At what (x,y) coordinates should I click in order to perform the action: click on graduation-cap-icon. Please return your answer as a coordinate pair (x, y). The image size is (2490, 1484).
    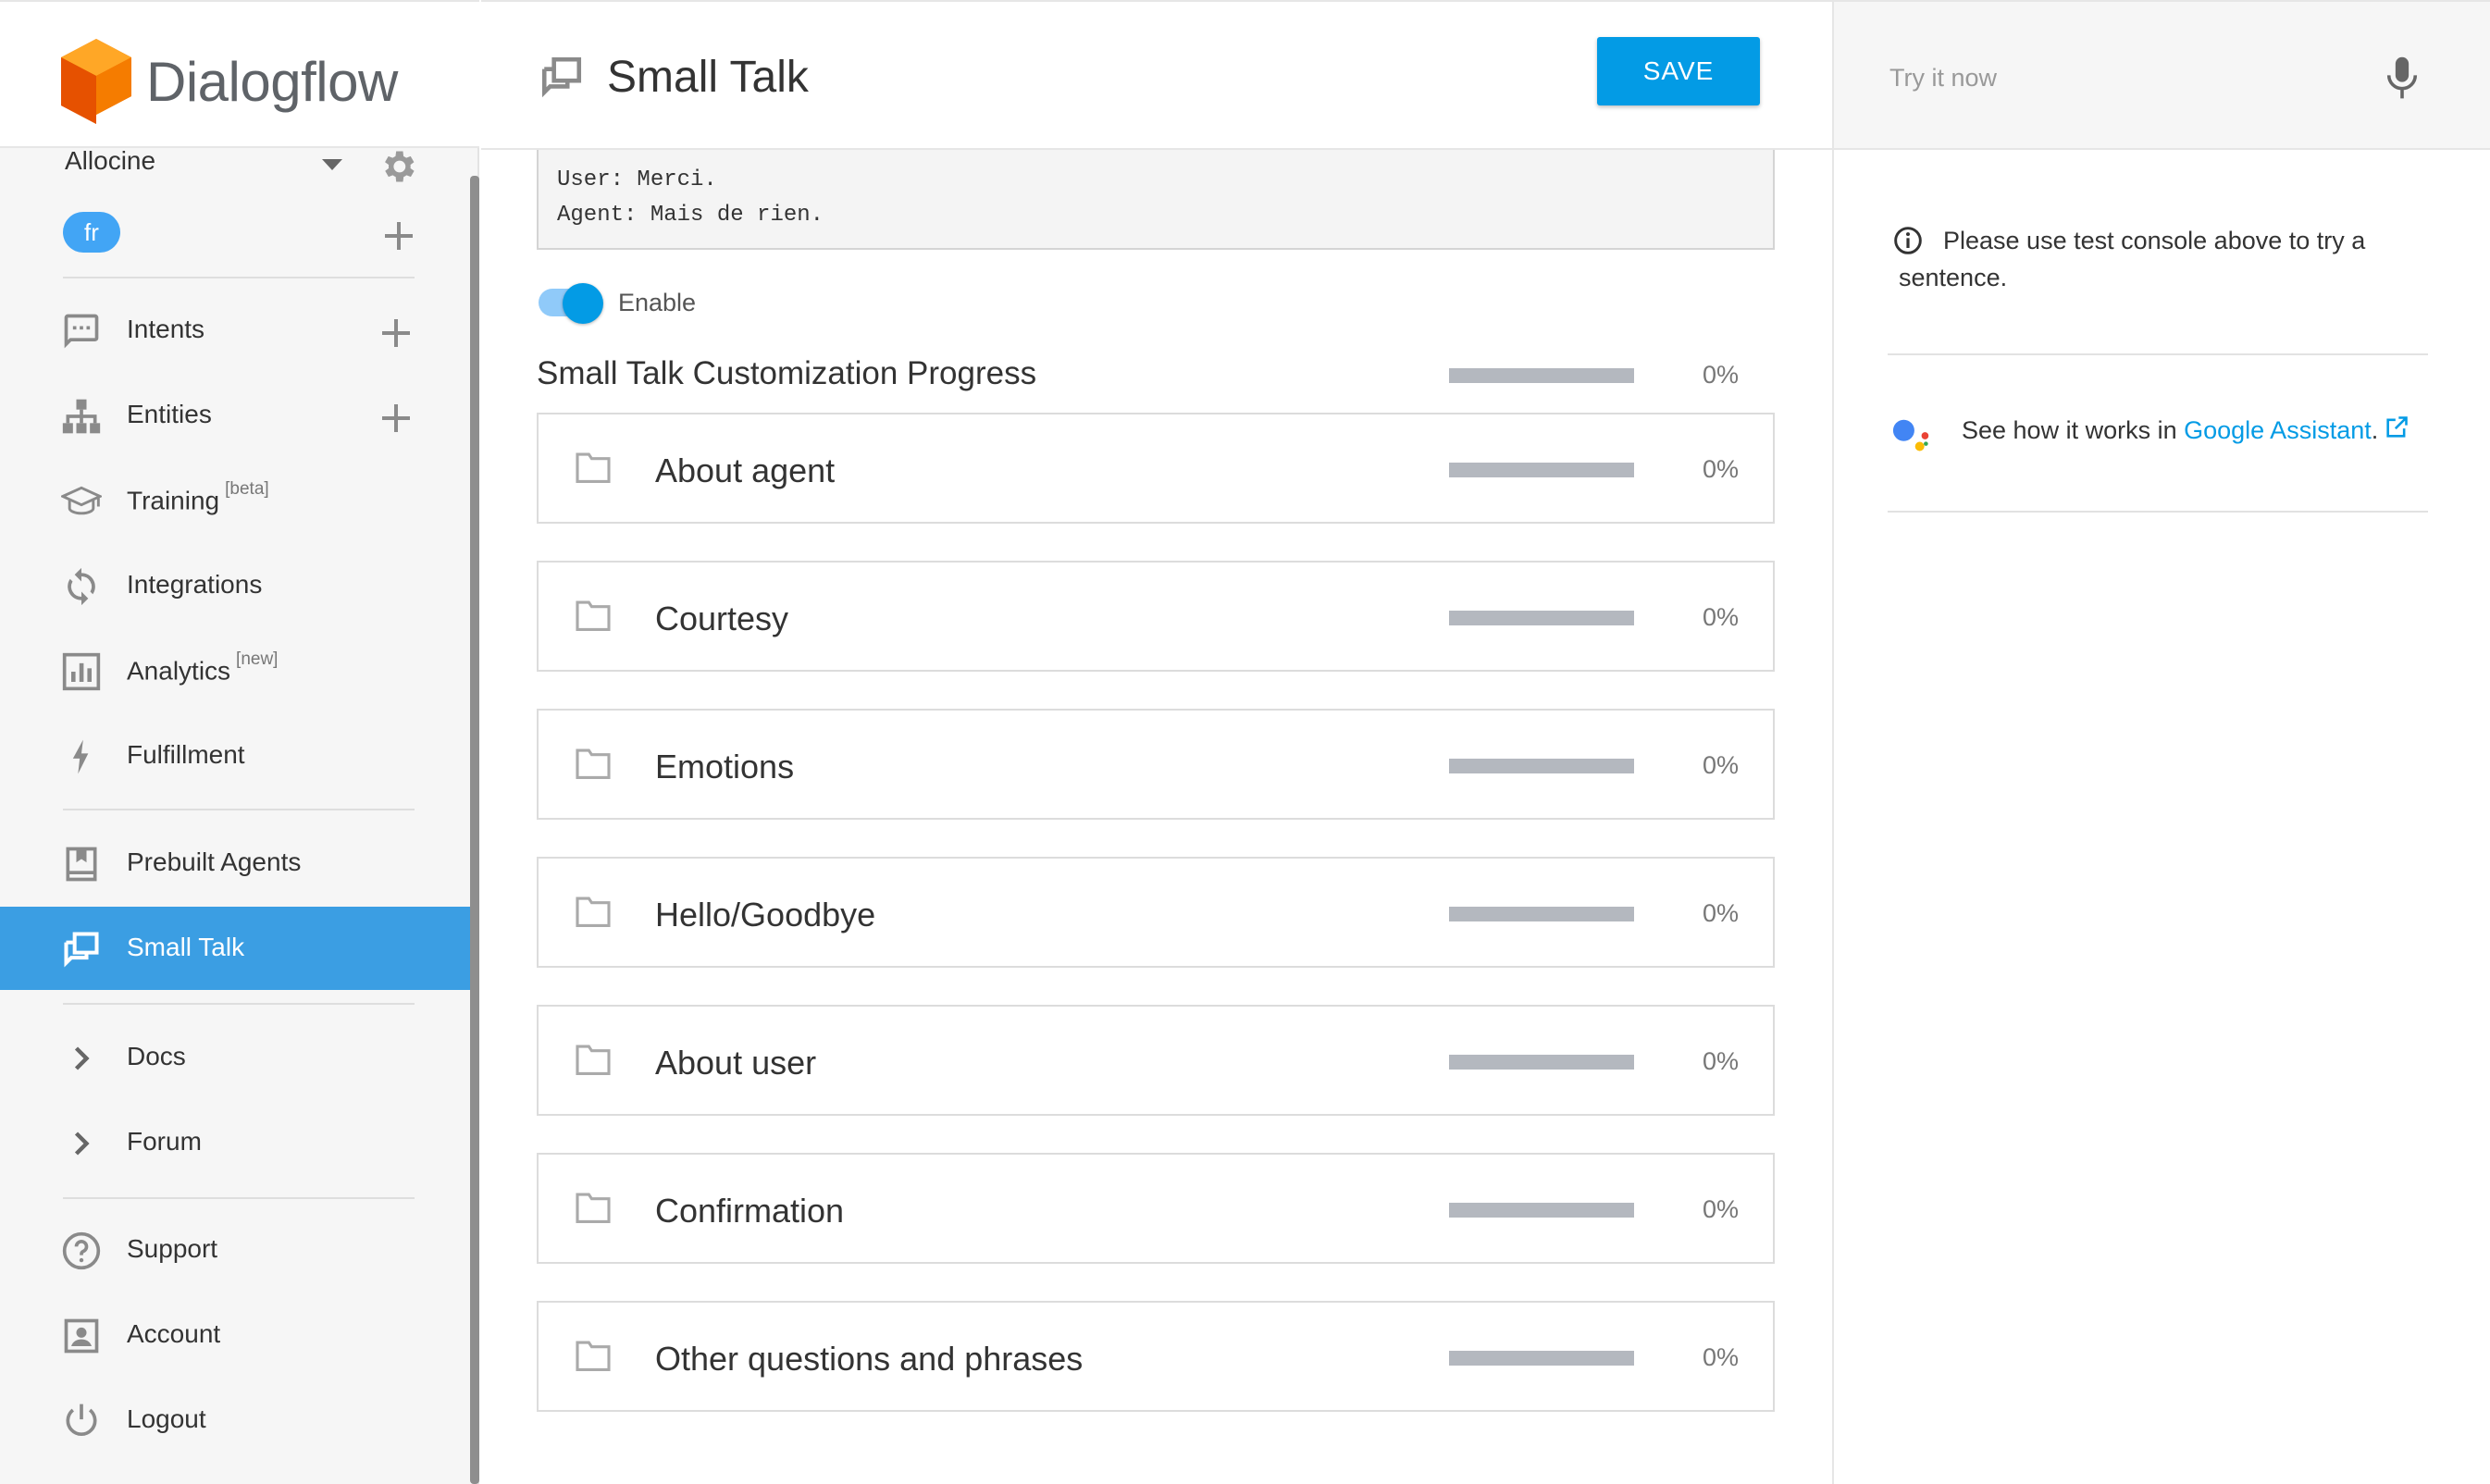
    Looking at the image, I should click on (81, 501).